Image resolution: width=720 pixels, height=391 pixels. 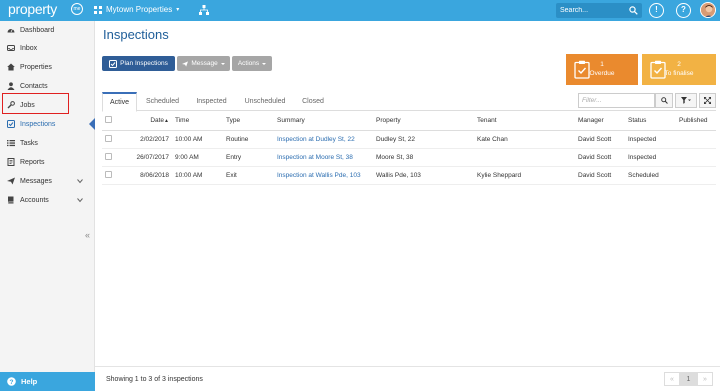 I want to click on type-cell: Exit, so click(x=248, y=175).